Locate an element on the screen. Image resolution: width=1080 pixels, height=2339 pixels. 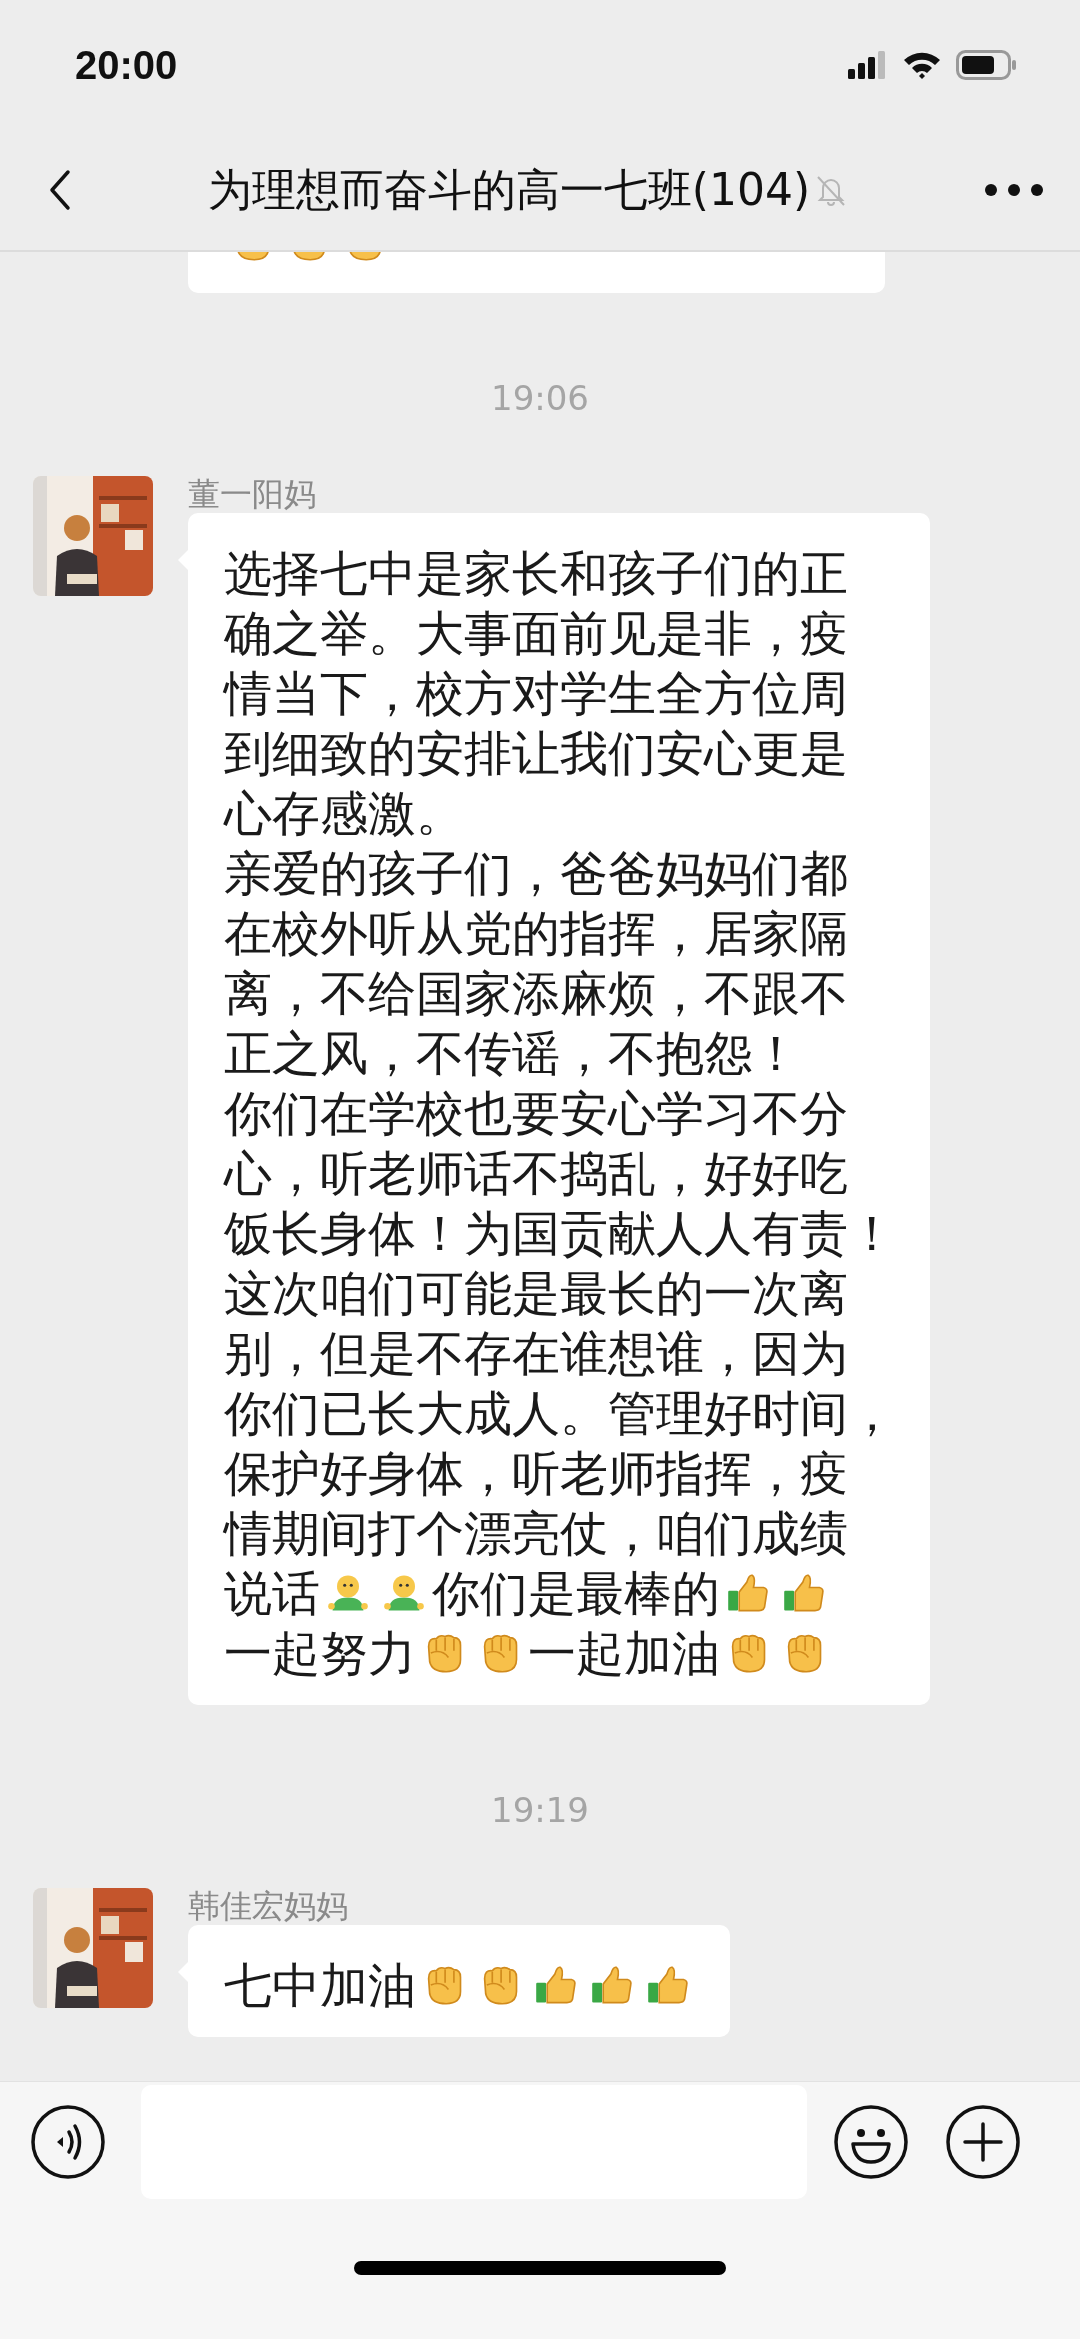
message-text: 你们是最棒的 is located at coordinates (576, 1593).